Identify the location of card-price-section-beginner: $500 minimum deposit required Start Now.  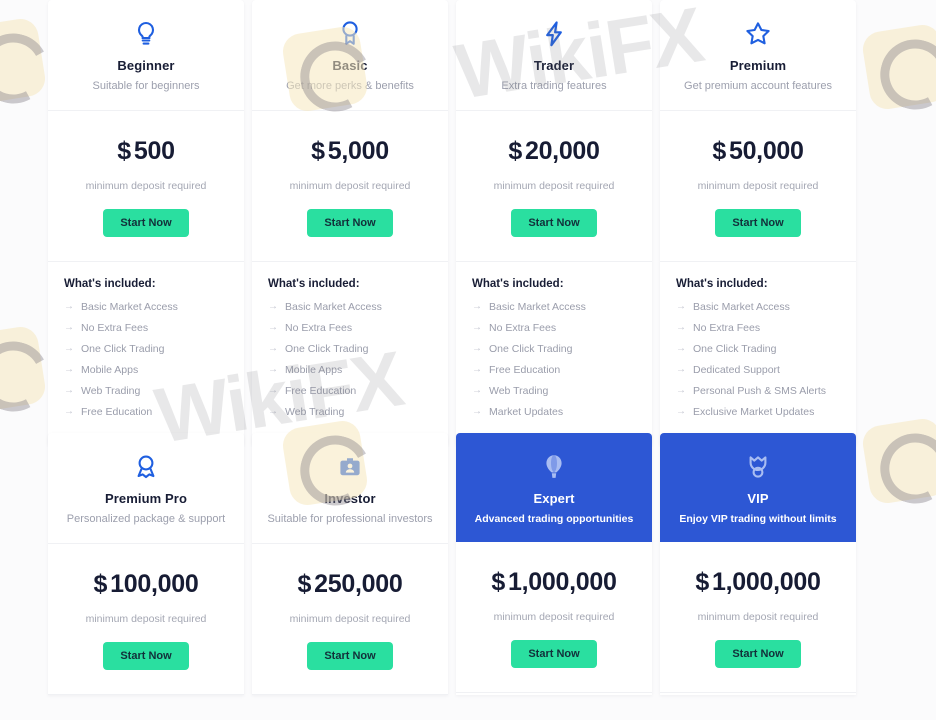
(146, 186).